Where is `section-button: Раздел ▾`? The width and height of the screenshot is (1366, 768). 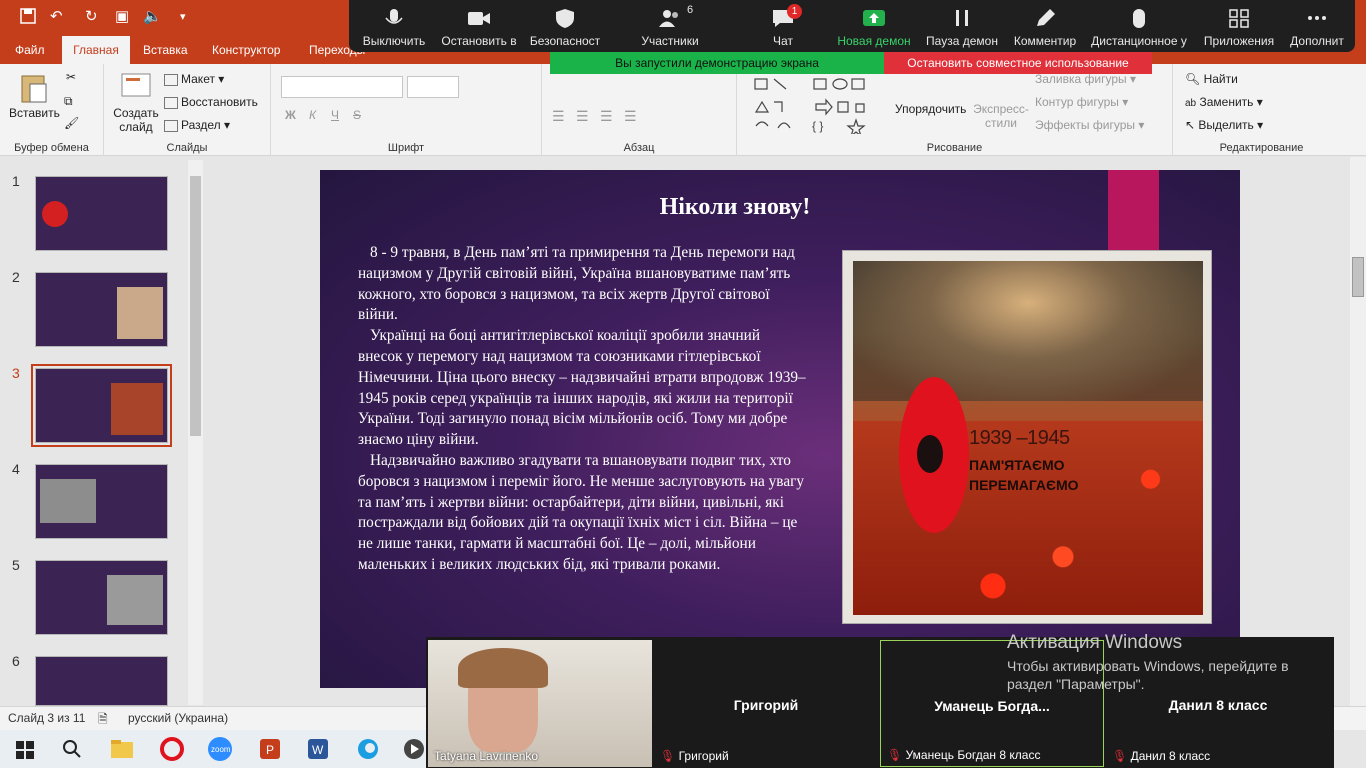
section-button: Раздел ▾ is located at coordinates (197, 125).